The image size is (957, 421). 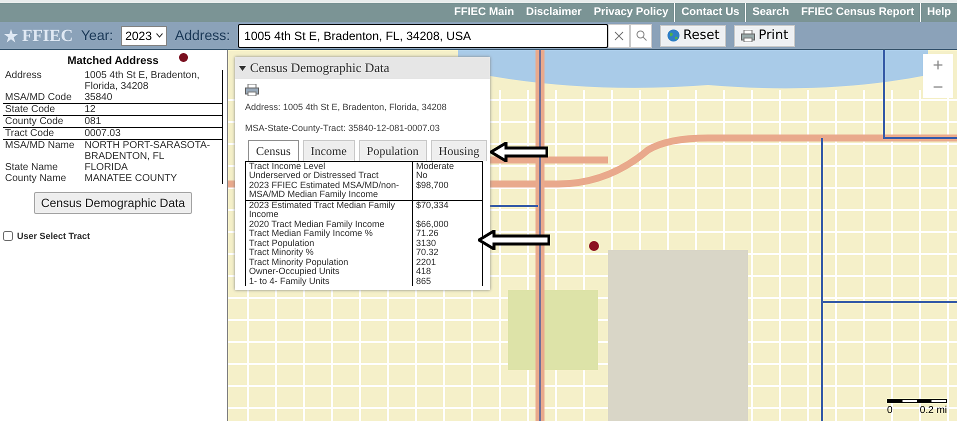 I want to click on field-label: Tract Code, so click(x=42, y=133).